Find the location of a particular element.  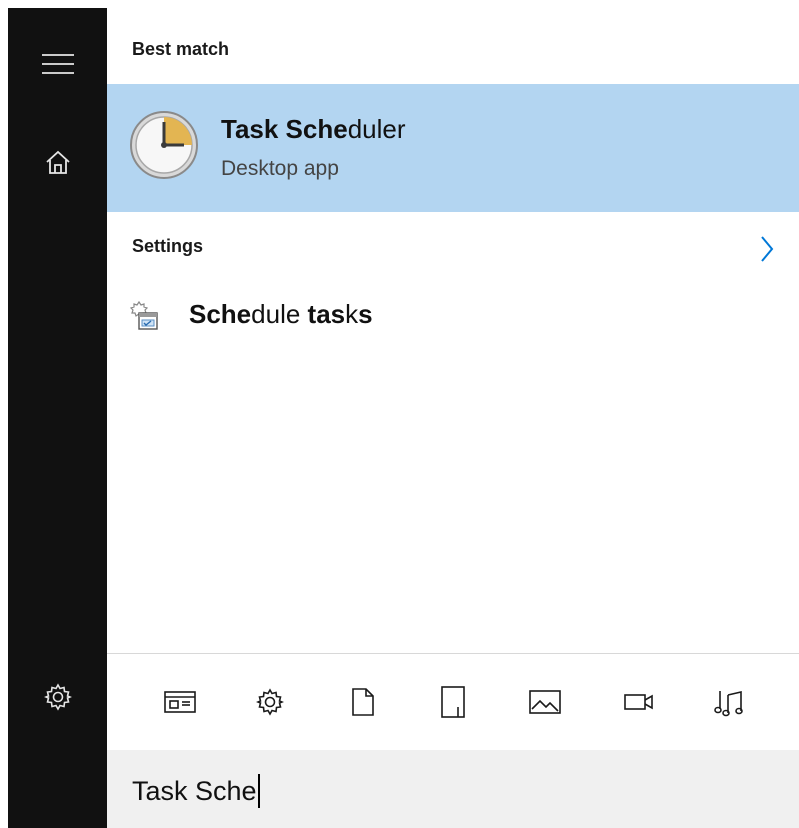

filter-videos-button is located at coordinates (639, 702).